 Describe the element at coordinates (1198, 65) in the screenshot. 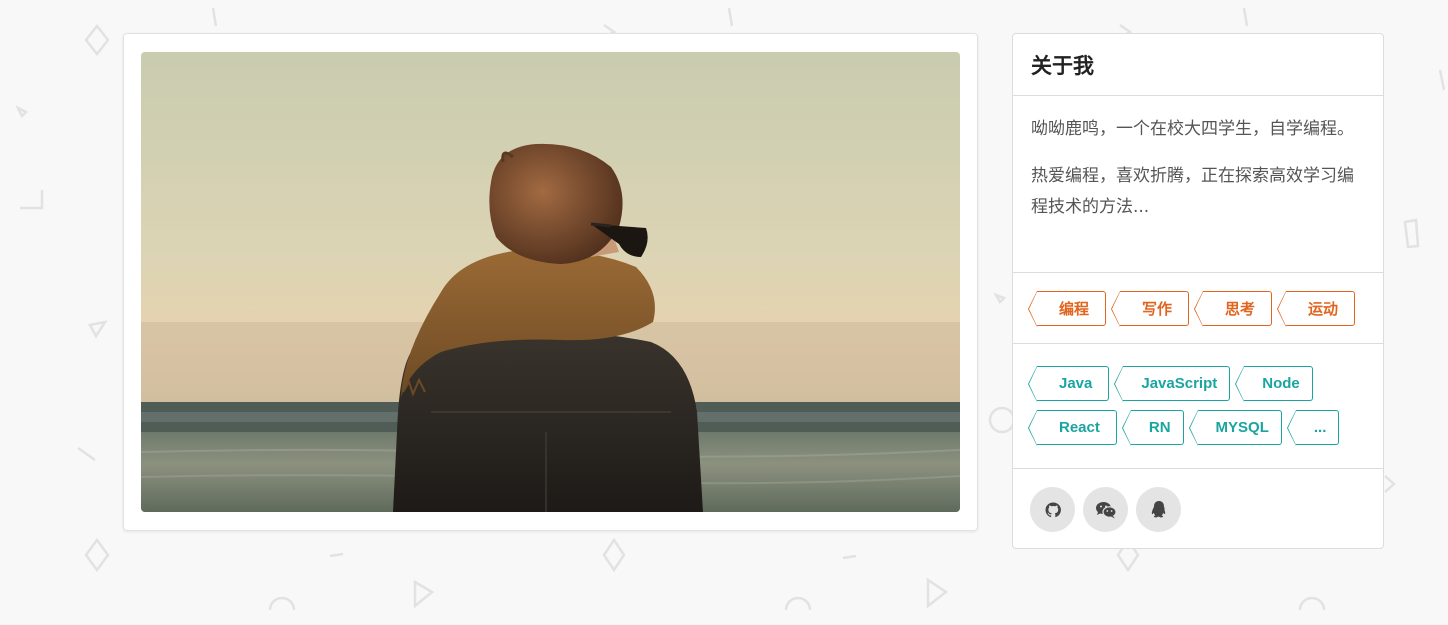

I see `about-header: 关于我` at that location.